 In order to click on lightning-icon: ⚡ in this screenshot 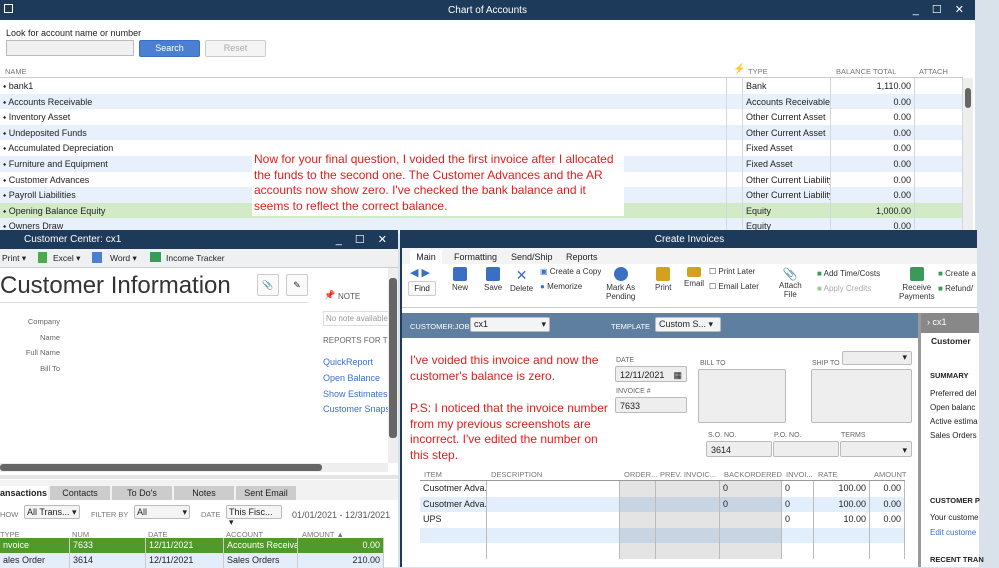, I will do `click(739, 69)`.